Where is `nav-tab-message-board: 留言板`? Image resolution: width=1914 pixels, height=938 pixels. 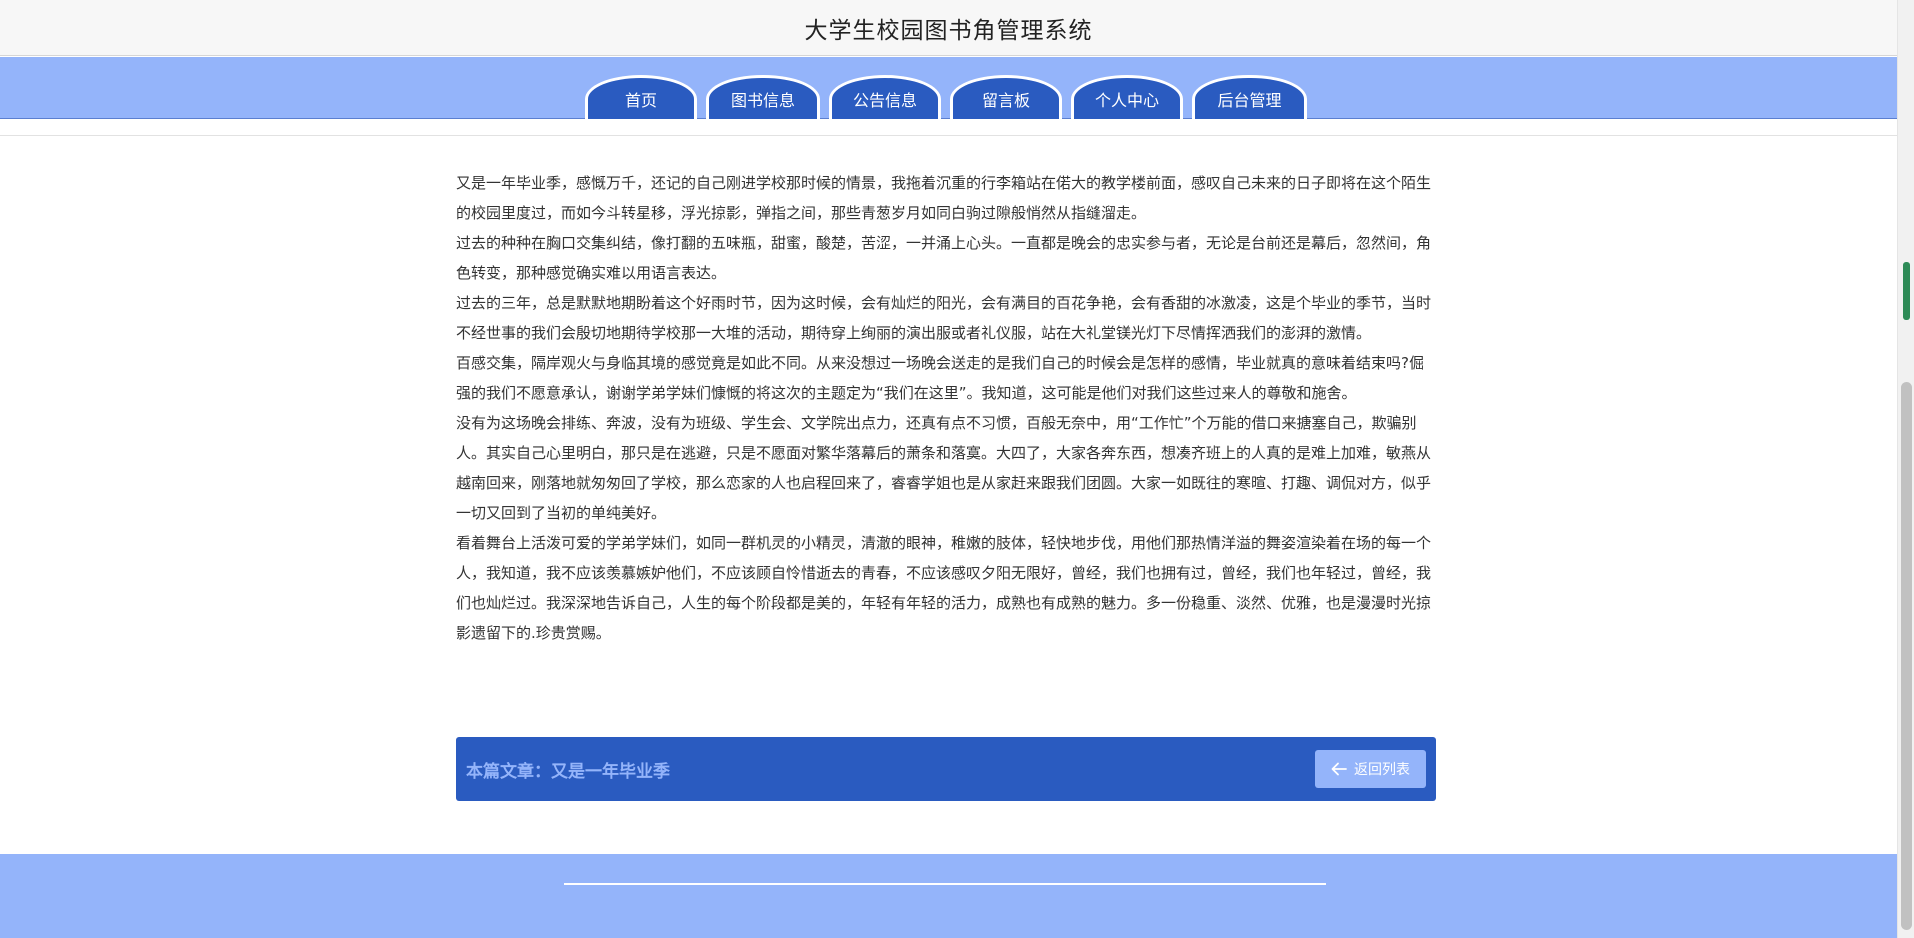 nav-tab-message-board: 留言板 is located at coordinates (1006, 97).